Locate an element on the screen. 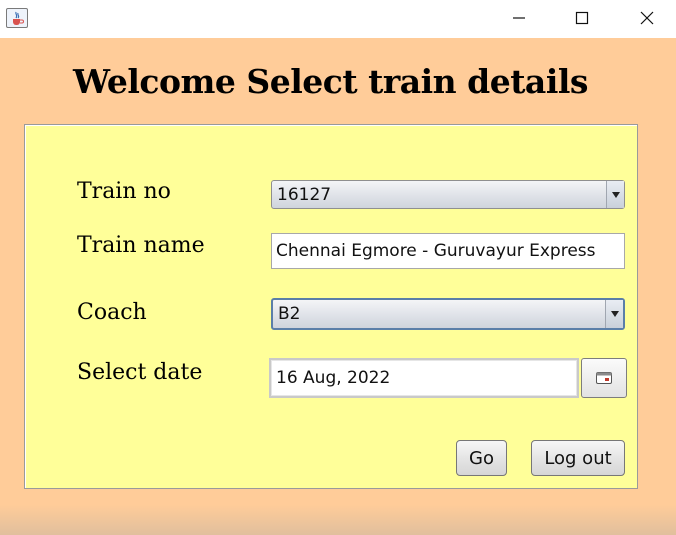 This screenshot has height=535, width=676. java-cup-icon is located at coordinates (17, 18).